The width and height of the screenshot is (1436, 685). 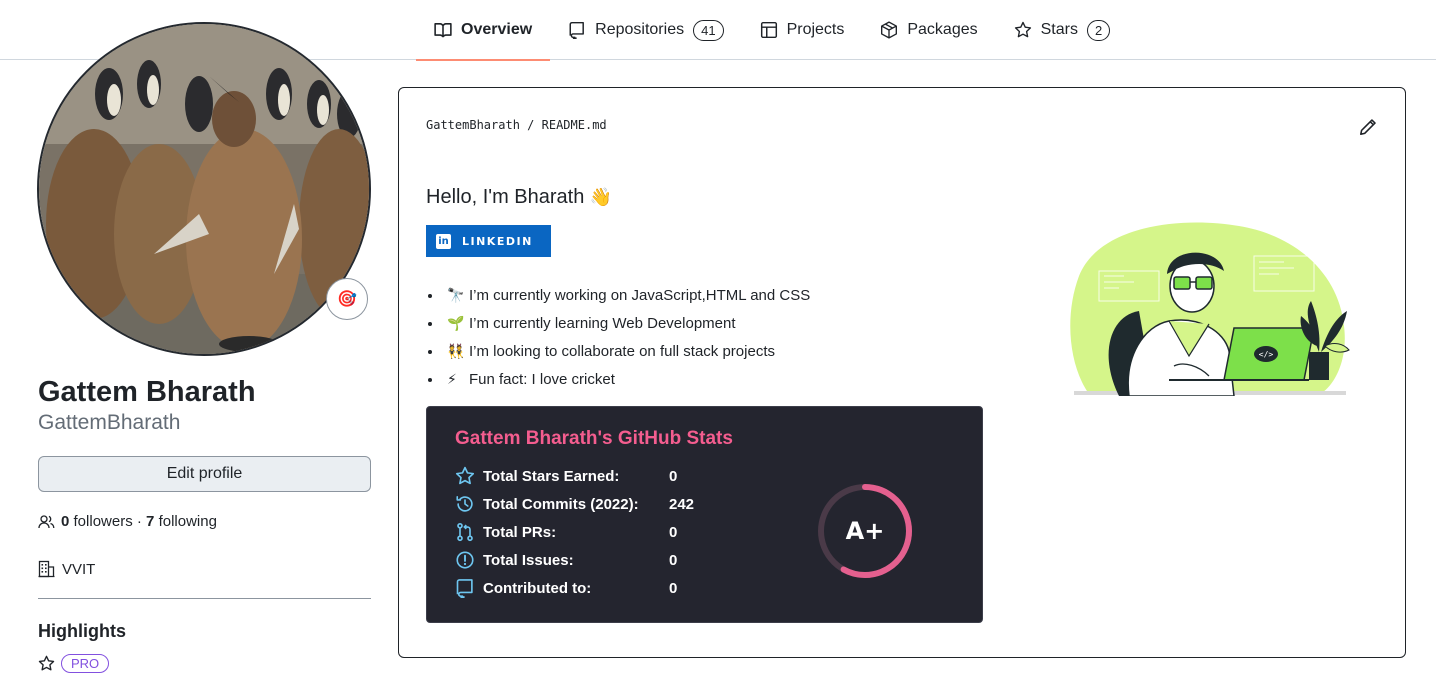 I want to click on readme-heading: Hello, I'm Bharath 👋, so click(x=519, y=197).